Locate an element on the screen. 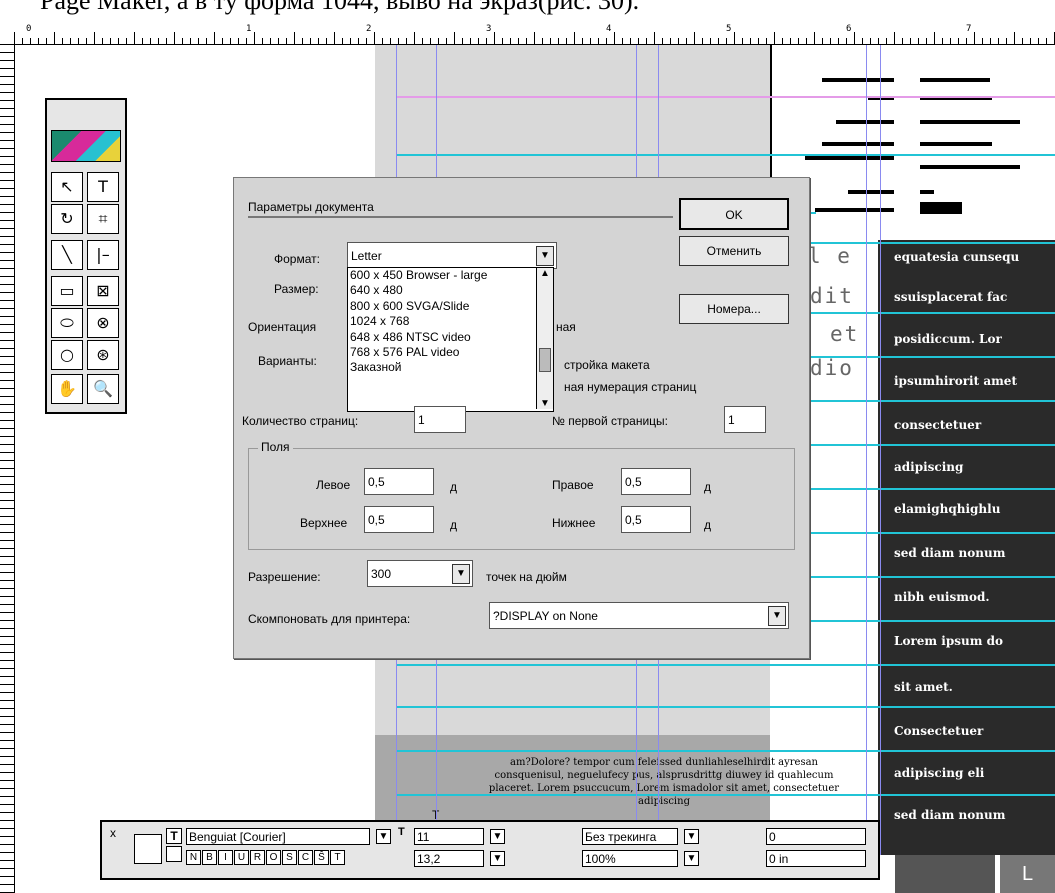 This screenshot has height=893, width=1055. horizontal-ruler is located at coordinates (534, 33).